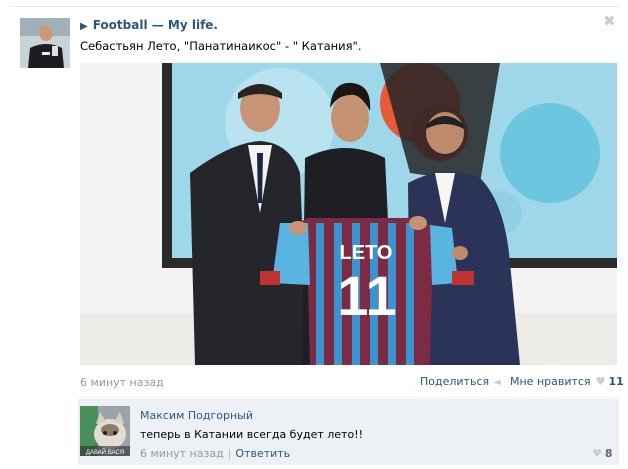 This screenshot has height=469, width=628. Describe the element at coordinates (262, 453) in the screenshot. I see `reply-link: Ответить` at that location.